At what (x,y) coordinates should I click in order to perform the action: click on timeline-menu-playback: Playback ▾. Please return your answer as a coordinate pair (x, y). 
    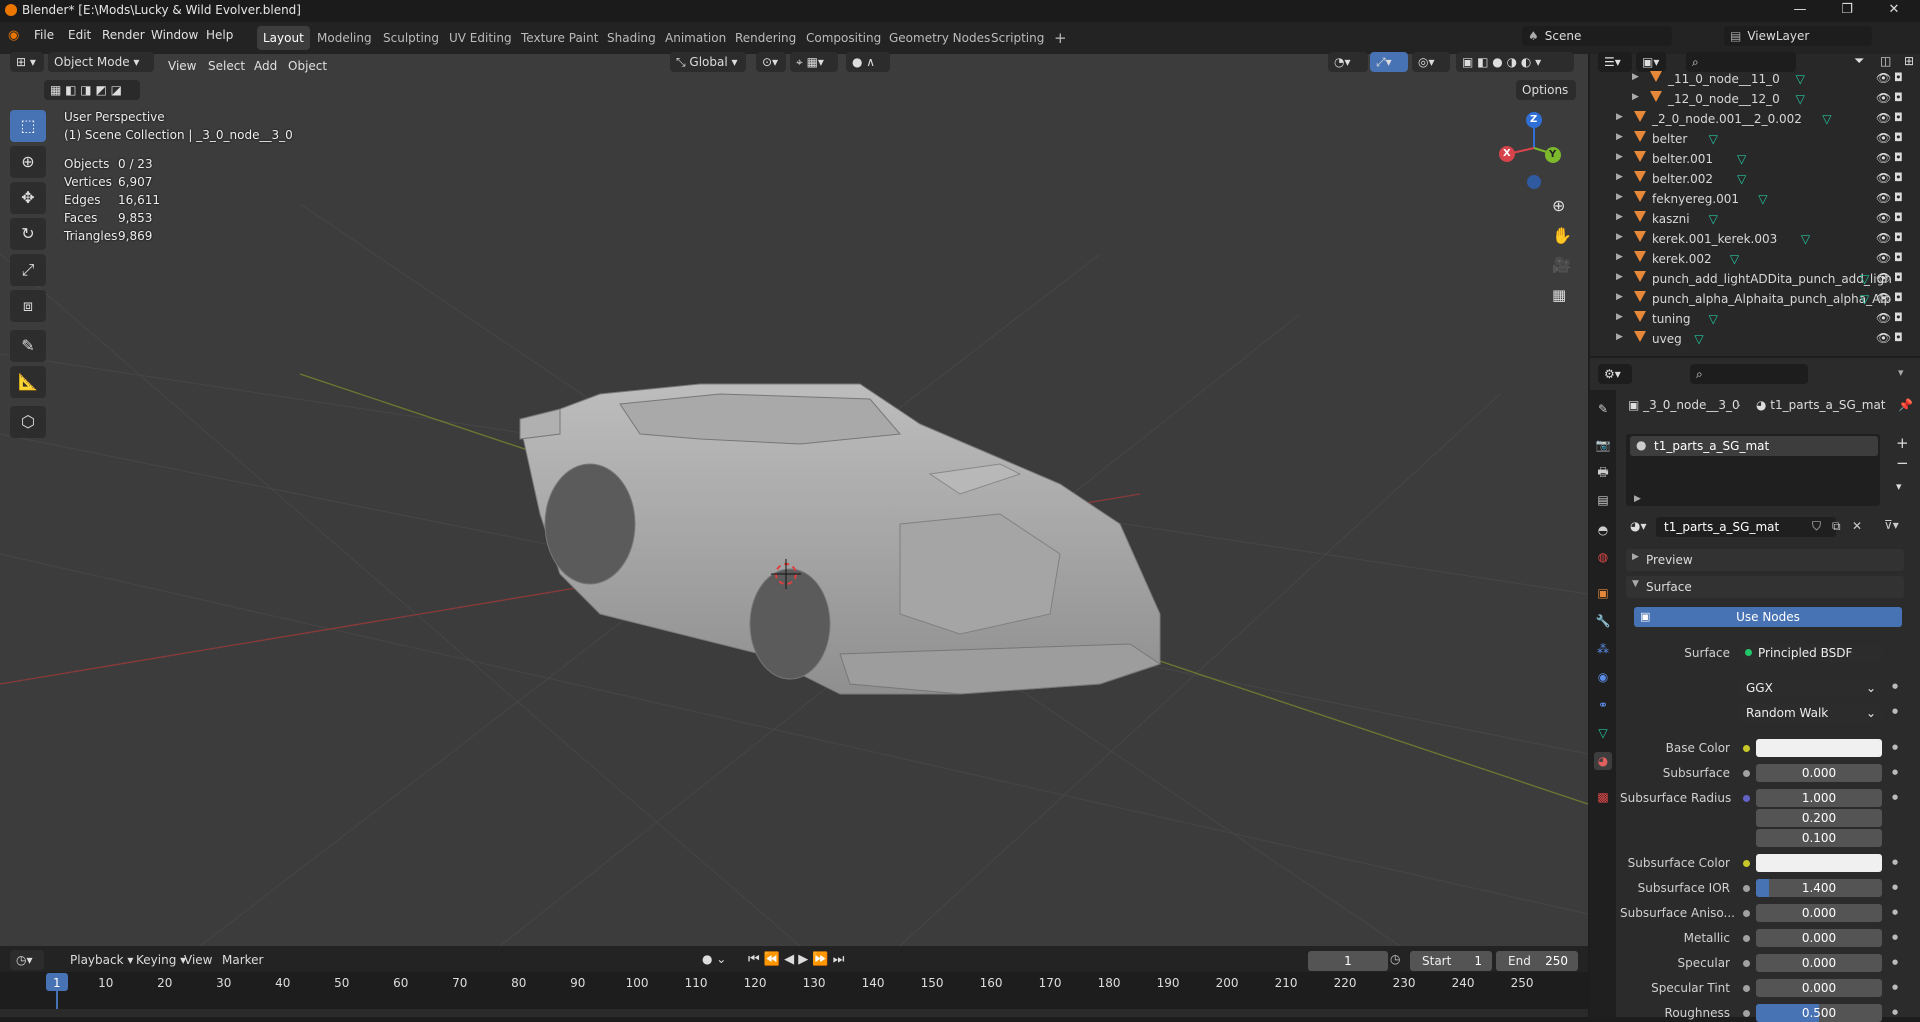
    Looking at the image, I should click on (101, 960).